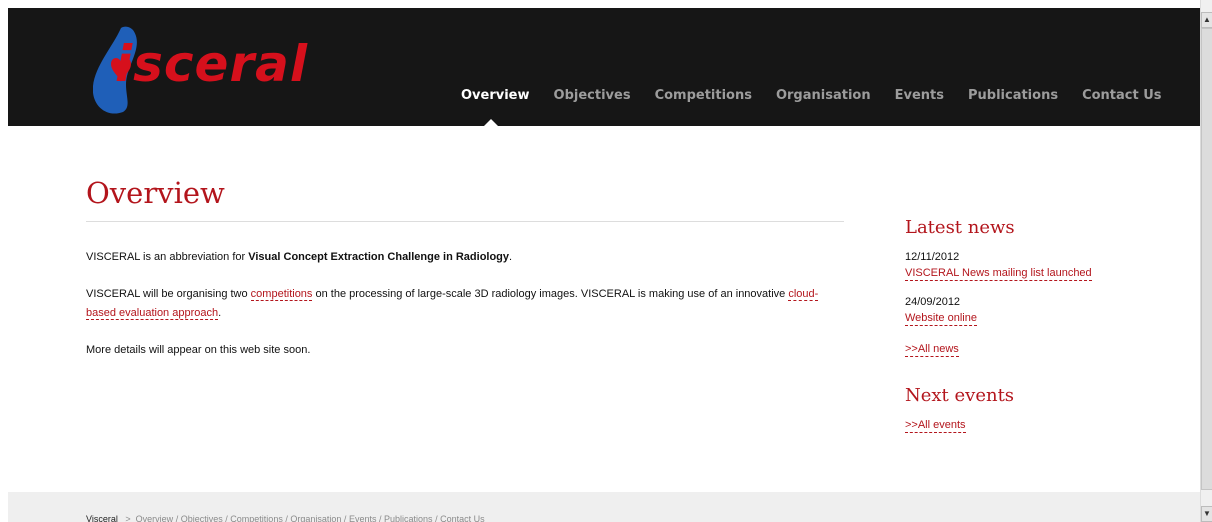  I want to click on news-date: 24/09/2012, so click(933, 302).